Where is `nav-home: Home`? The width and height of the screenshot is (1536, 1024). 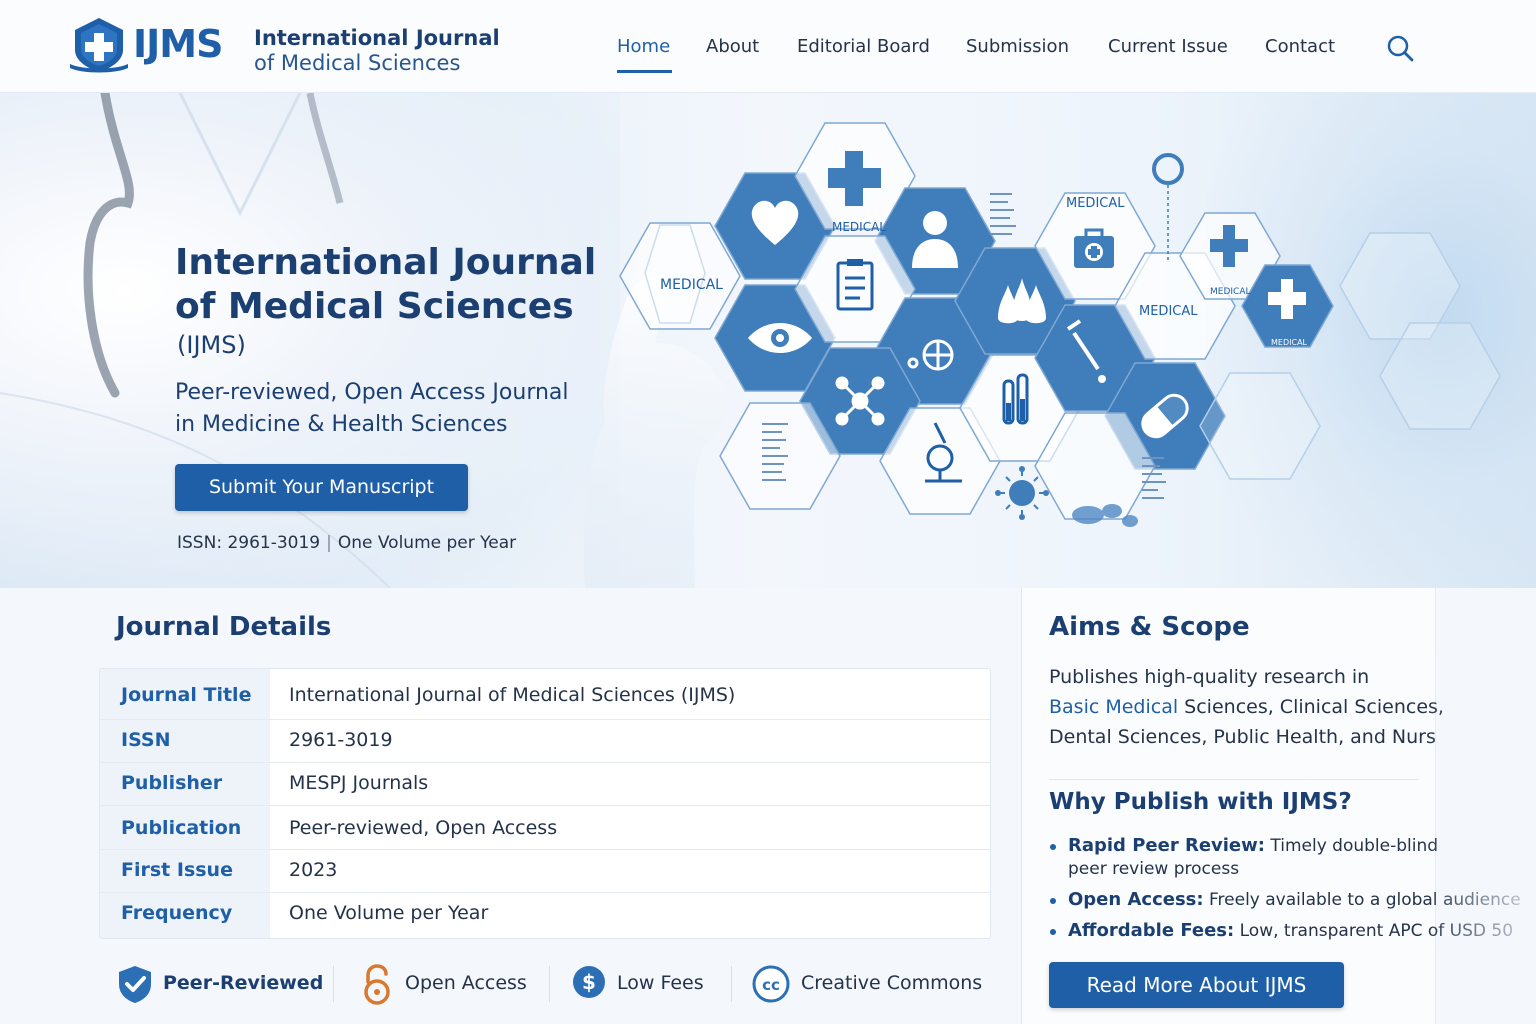 nav-home: Home is located at coordinates (643, 46).